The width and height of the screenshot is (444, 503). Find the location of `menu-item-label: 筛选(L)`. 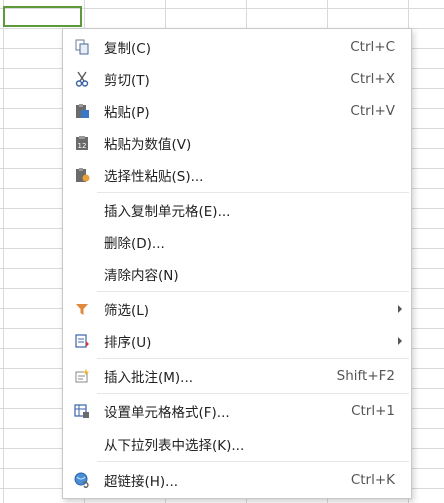

menu-item-label: 筛选(L) is located at coordinates (127, 311).